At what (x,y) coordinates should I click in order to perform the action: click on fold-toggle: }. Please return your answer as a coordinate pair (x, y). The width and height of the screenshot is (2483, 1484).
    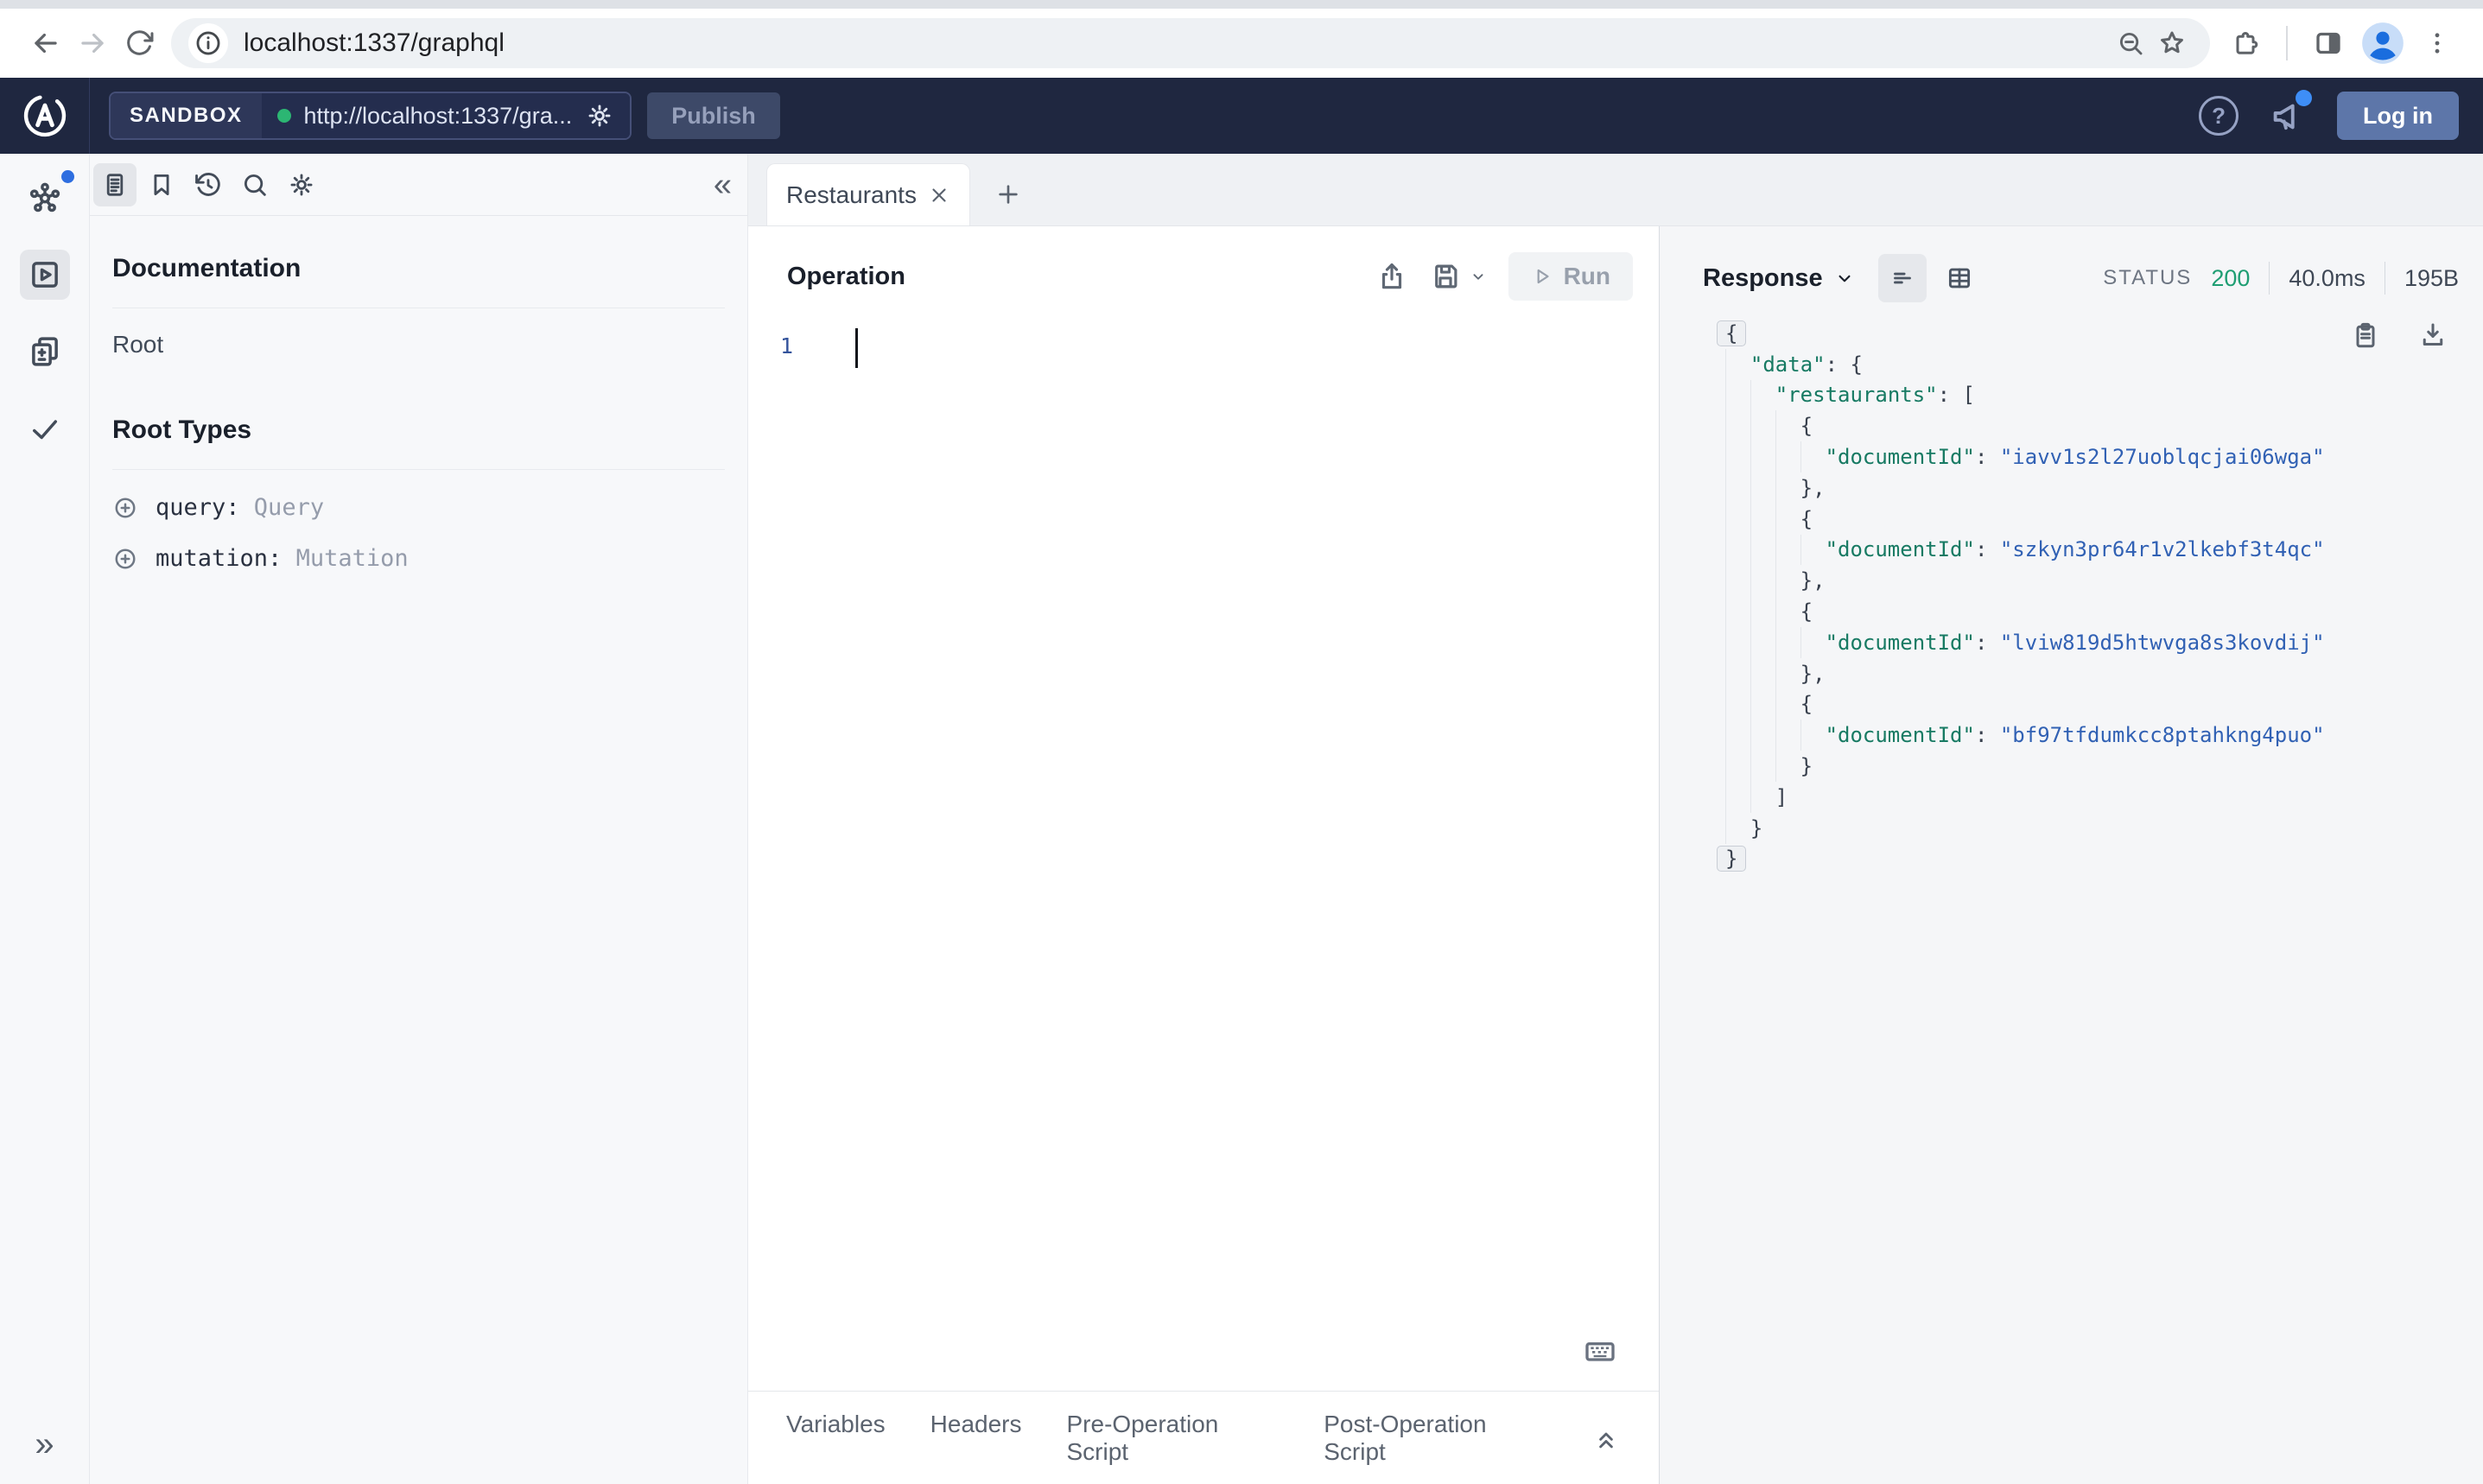
    Looking at the image, I should click on (1732, 859).